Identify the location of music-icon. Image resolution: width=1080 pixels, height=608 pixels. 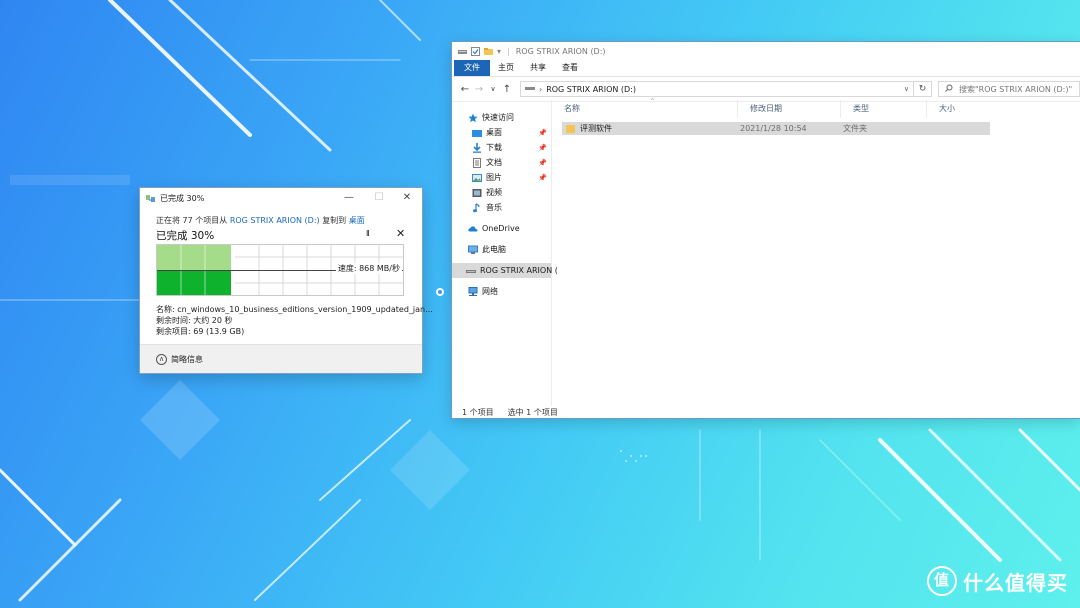
(477, 207).